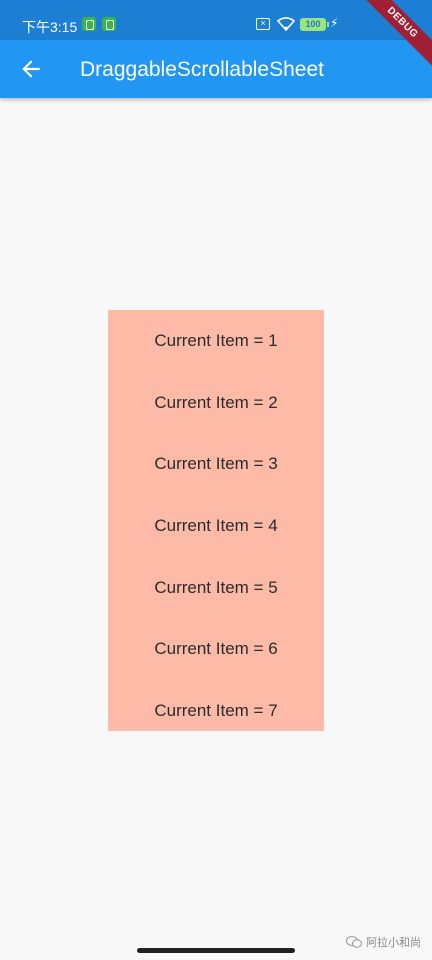 Image resolution: width=432 pixels, height=960 pixels. I want to click on watermark-text: 阿拉小和尚, so click(393, 943).